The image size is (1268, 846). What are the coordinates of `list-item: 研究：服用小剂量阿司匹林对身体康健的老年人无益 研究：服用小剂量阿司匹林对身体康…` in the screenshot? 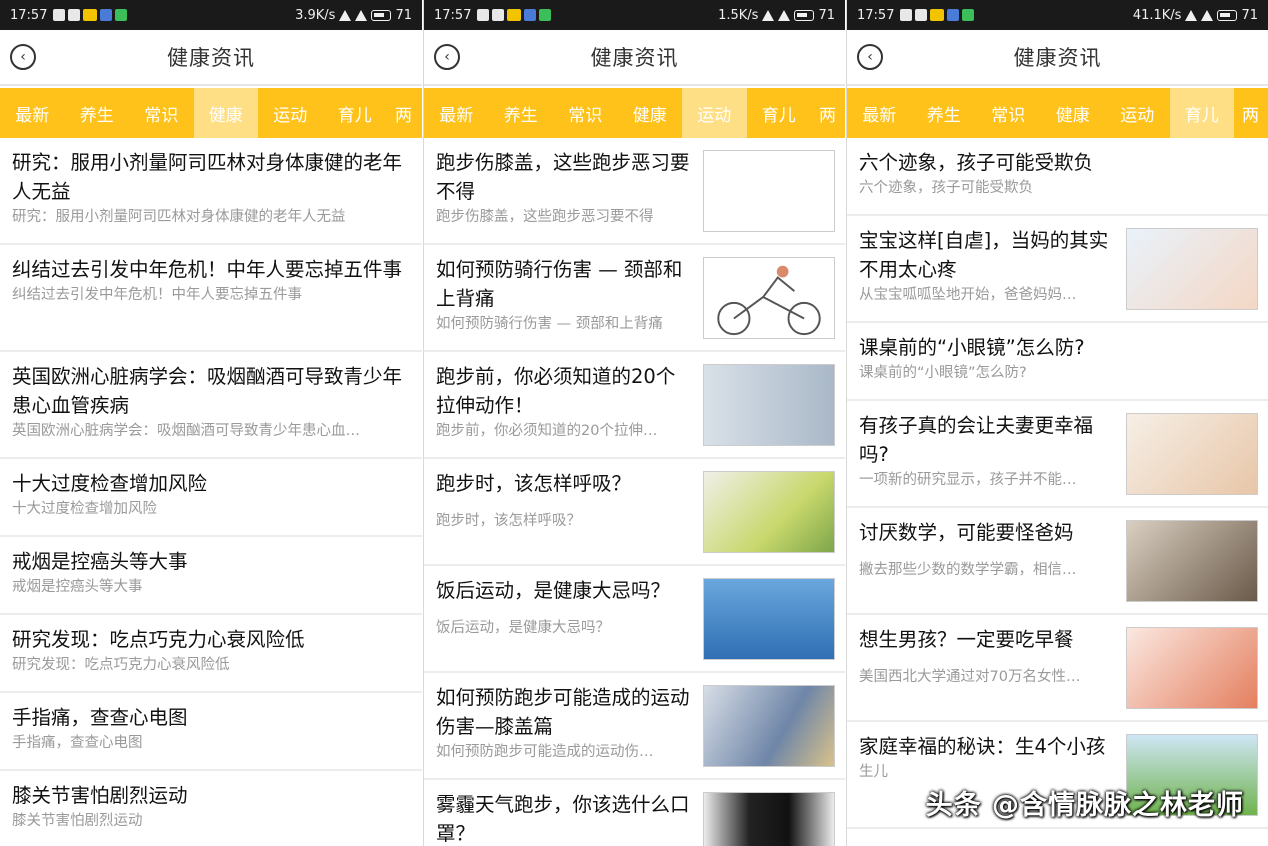 It's located at (211, 191).